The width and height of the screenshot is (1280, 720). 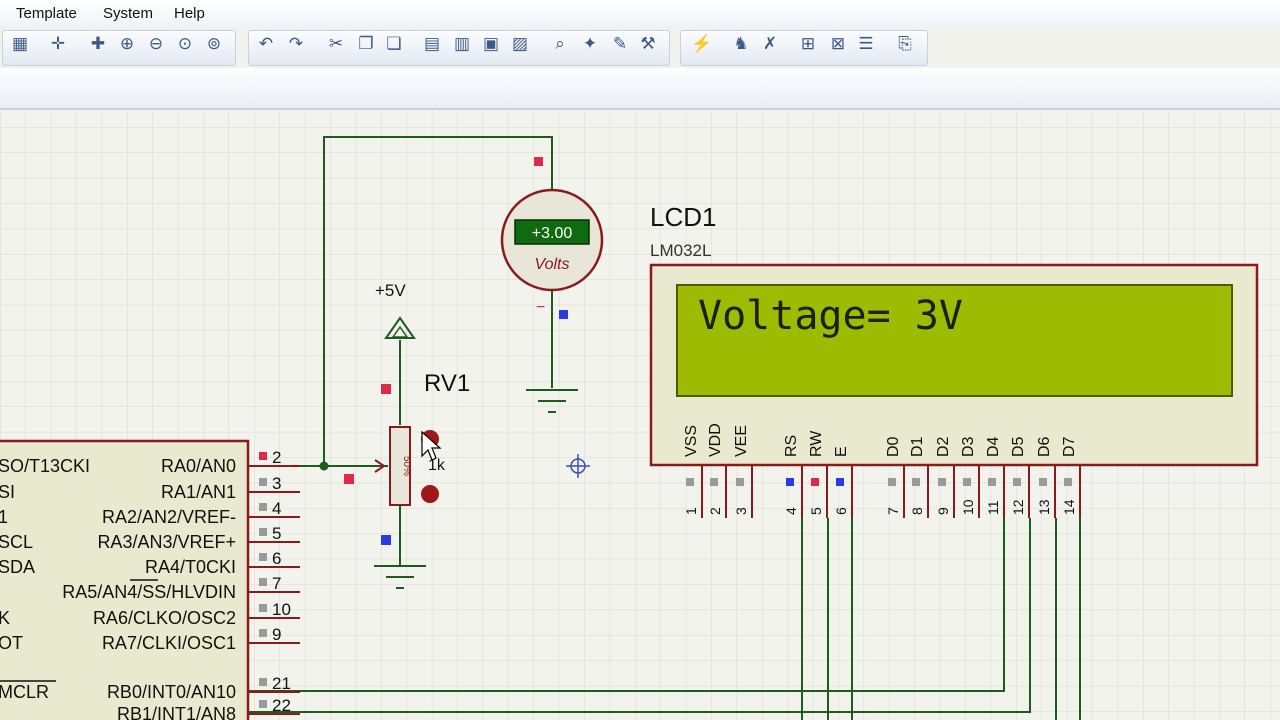 I want to click on lcd-pin-number: 2, so click(x=715, y=511).